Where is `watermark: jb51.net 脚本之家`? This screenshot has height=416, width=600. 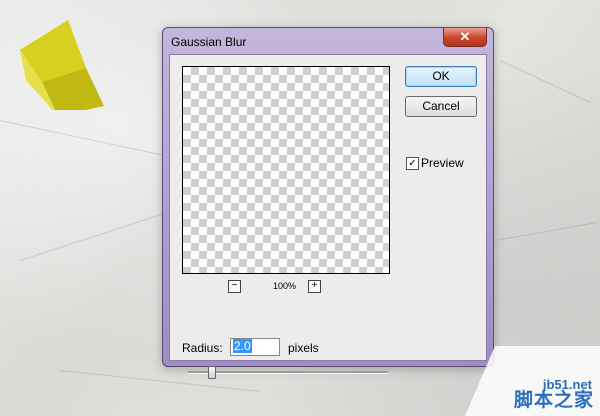 watermark: jb51.net 脚本之家 is located at coordinates (532, 381).